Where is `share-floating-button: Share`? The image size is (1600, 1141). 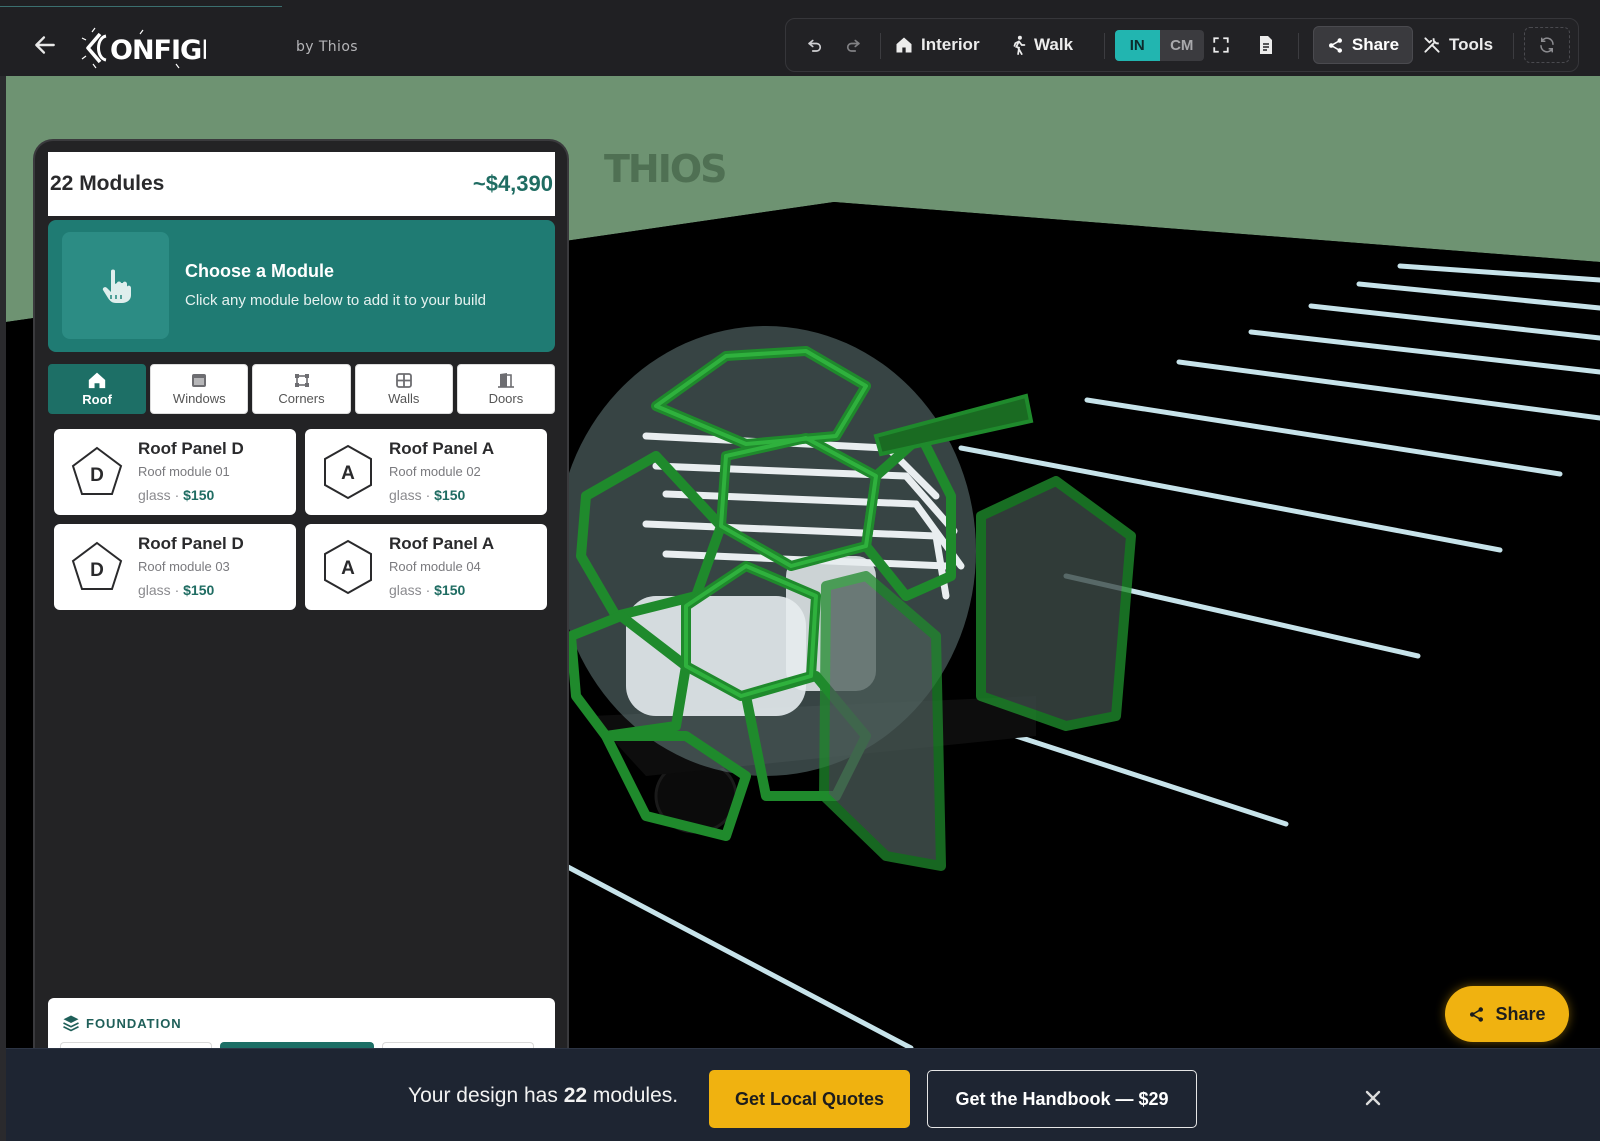 share-floating-button: Share is located at coordinates (1507, 1014).